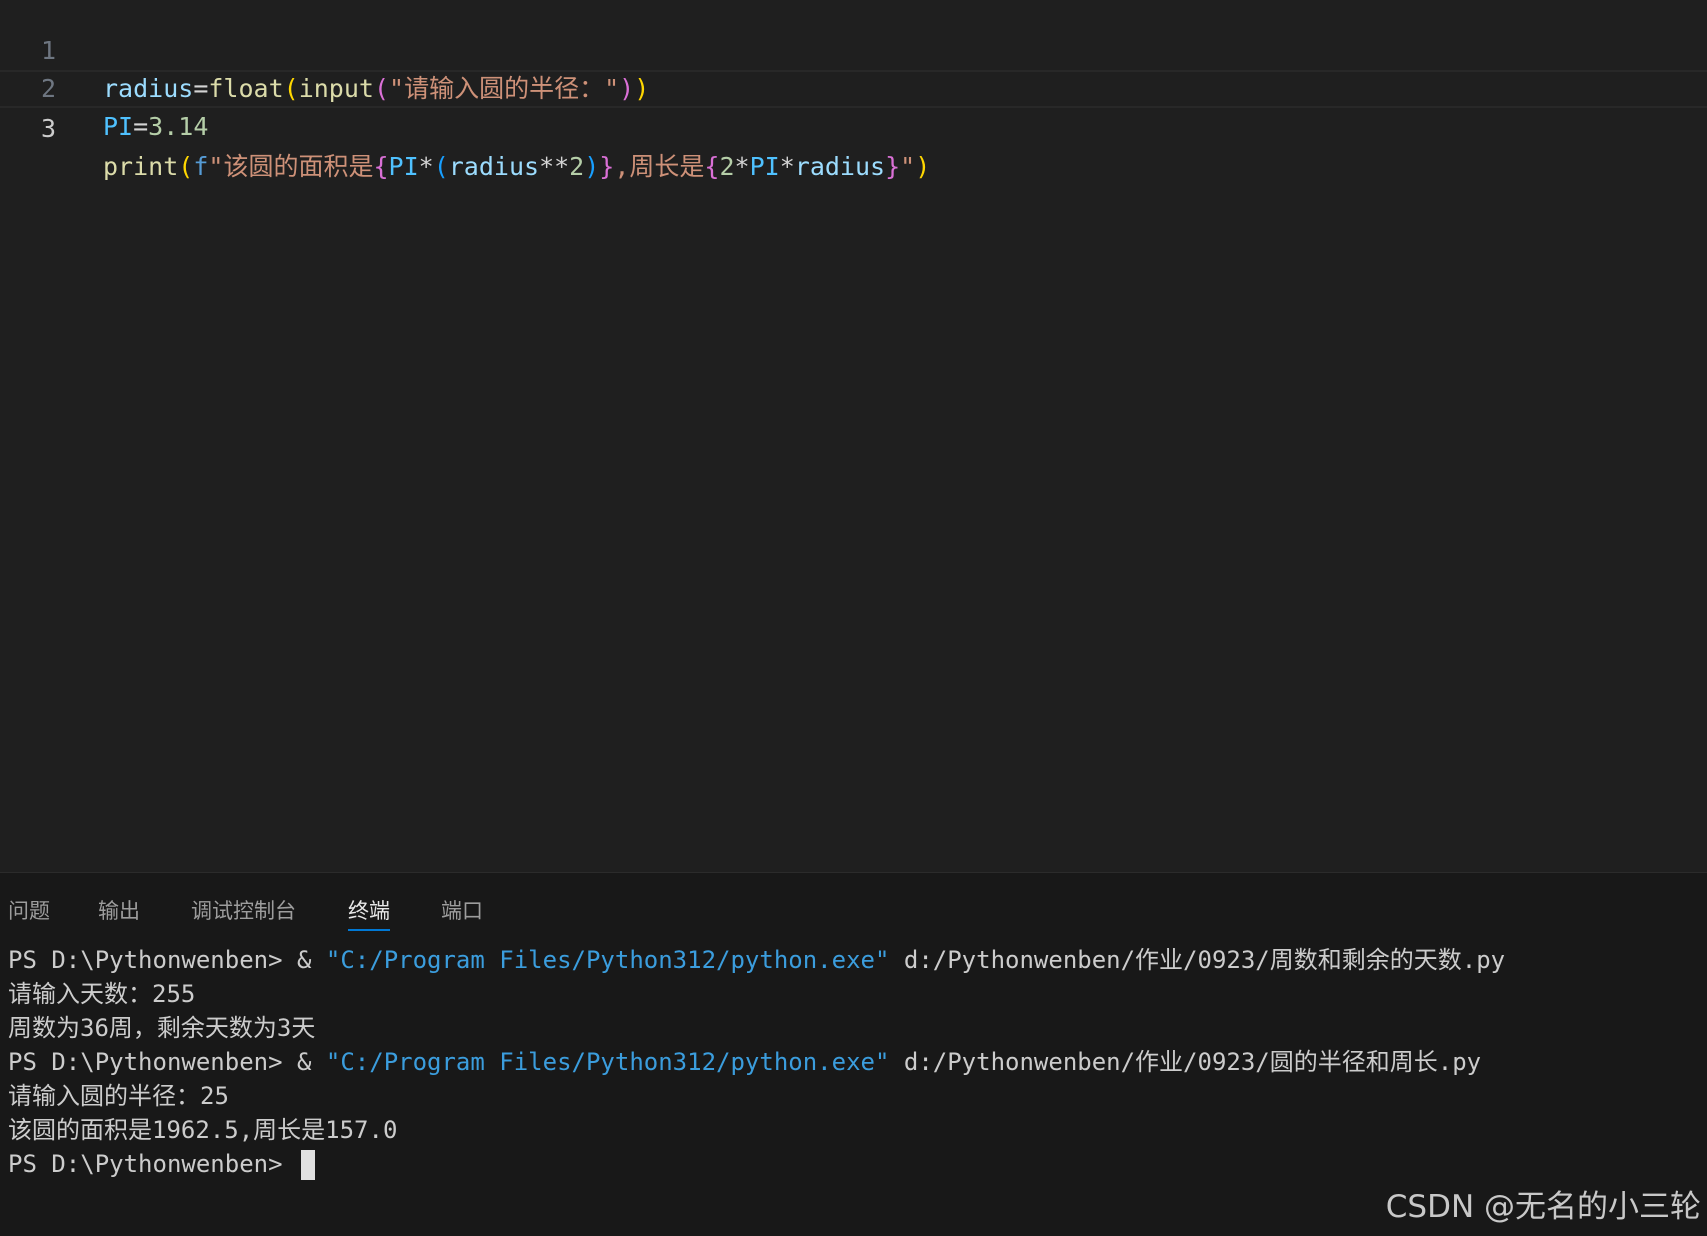 Image resolution: width=1707 pixels, height=1236 pixels. Describe the element at coordinates (1185, 1062) in the screenshot. I see `terminal-script-path: d:/Pythonwenben/作业/0923/圆的半径和周长.py` at that location.